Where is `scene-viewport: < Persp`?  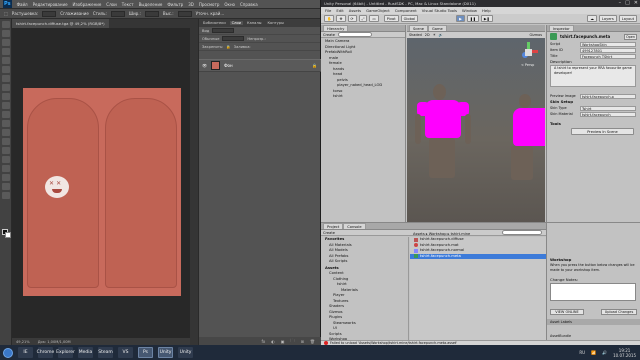 scene-viewport: < Persp is located at coordinates (476, 130).